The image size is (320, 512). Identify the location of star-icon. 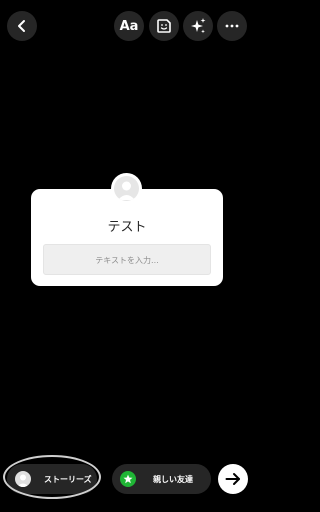
(128, 479).